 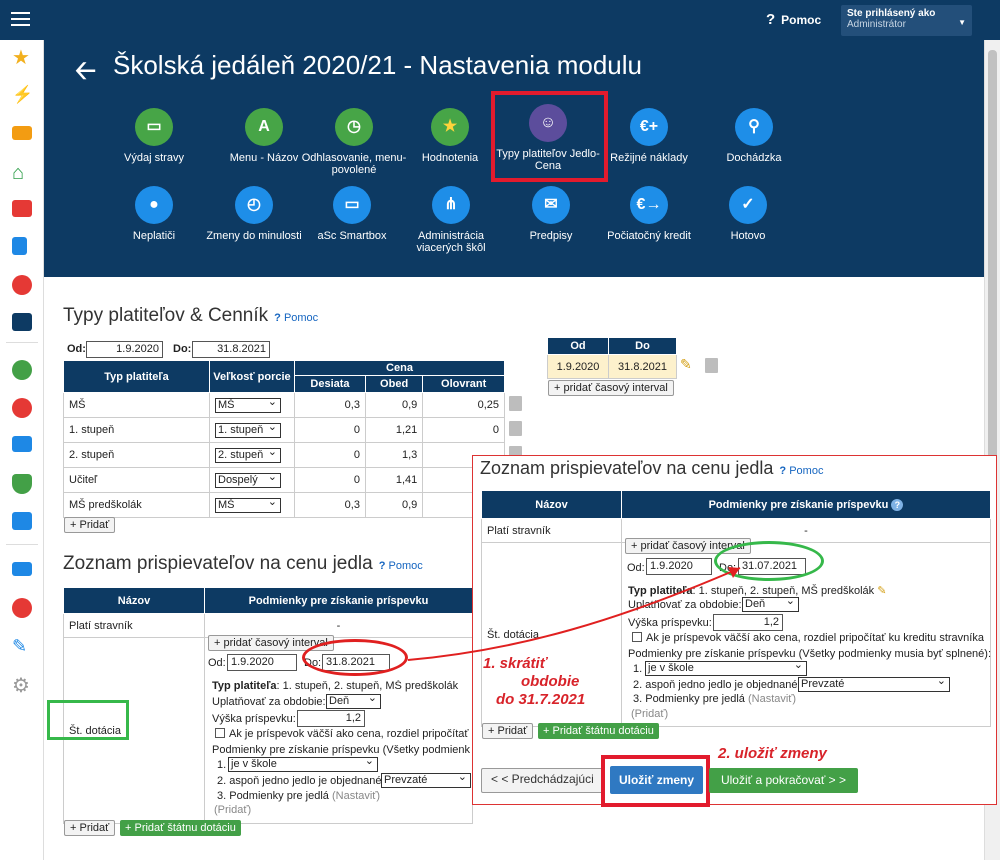 I want to click on annotation-step1: 1. skrátiť, so click(x=515, y=663).